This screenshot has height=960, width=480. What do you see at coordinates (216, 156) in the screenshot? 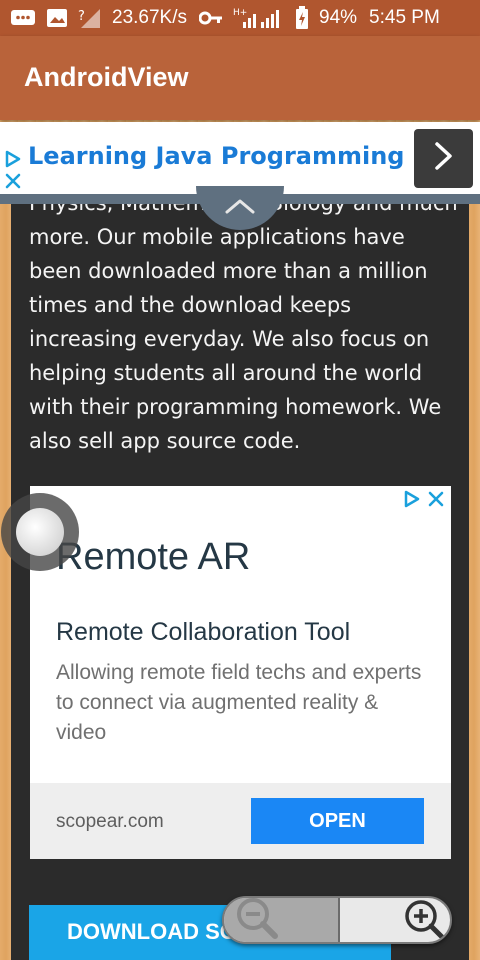
I see `top-ad-title: Learning Java Programming` at bounding box center [216, 156].